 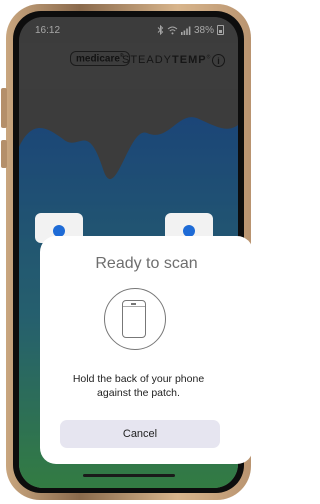 What do you see at coordinates (4, 154) in the screenshot?
I see `side-button` at bounding box center [4, 154].